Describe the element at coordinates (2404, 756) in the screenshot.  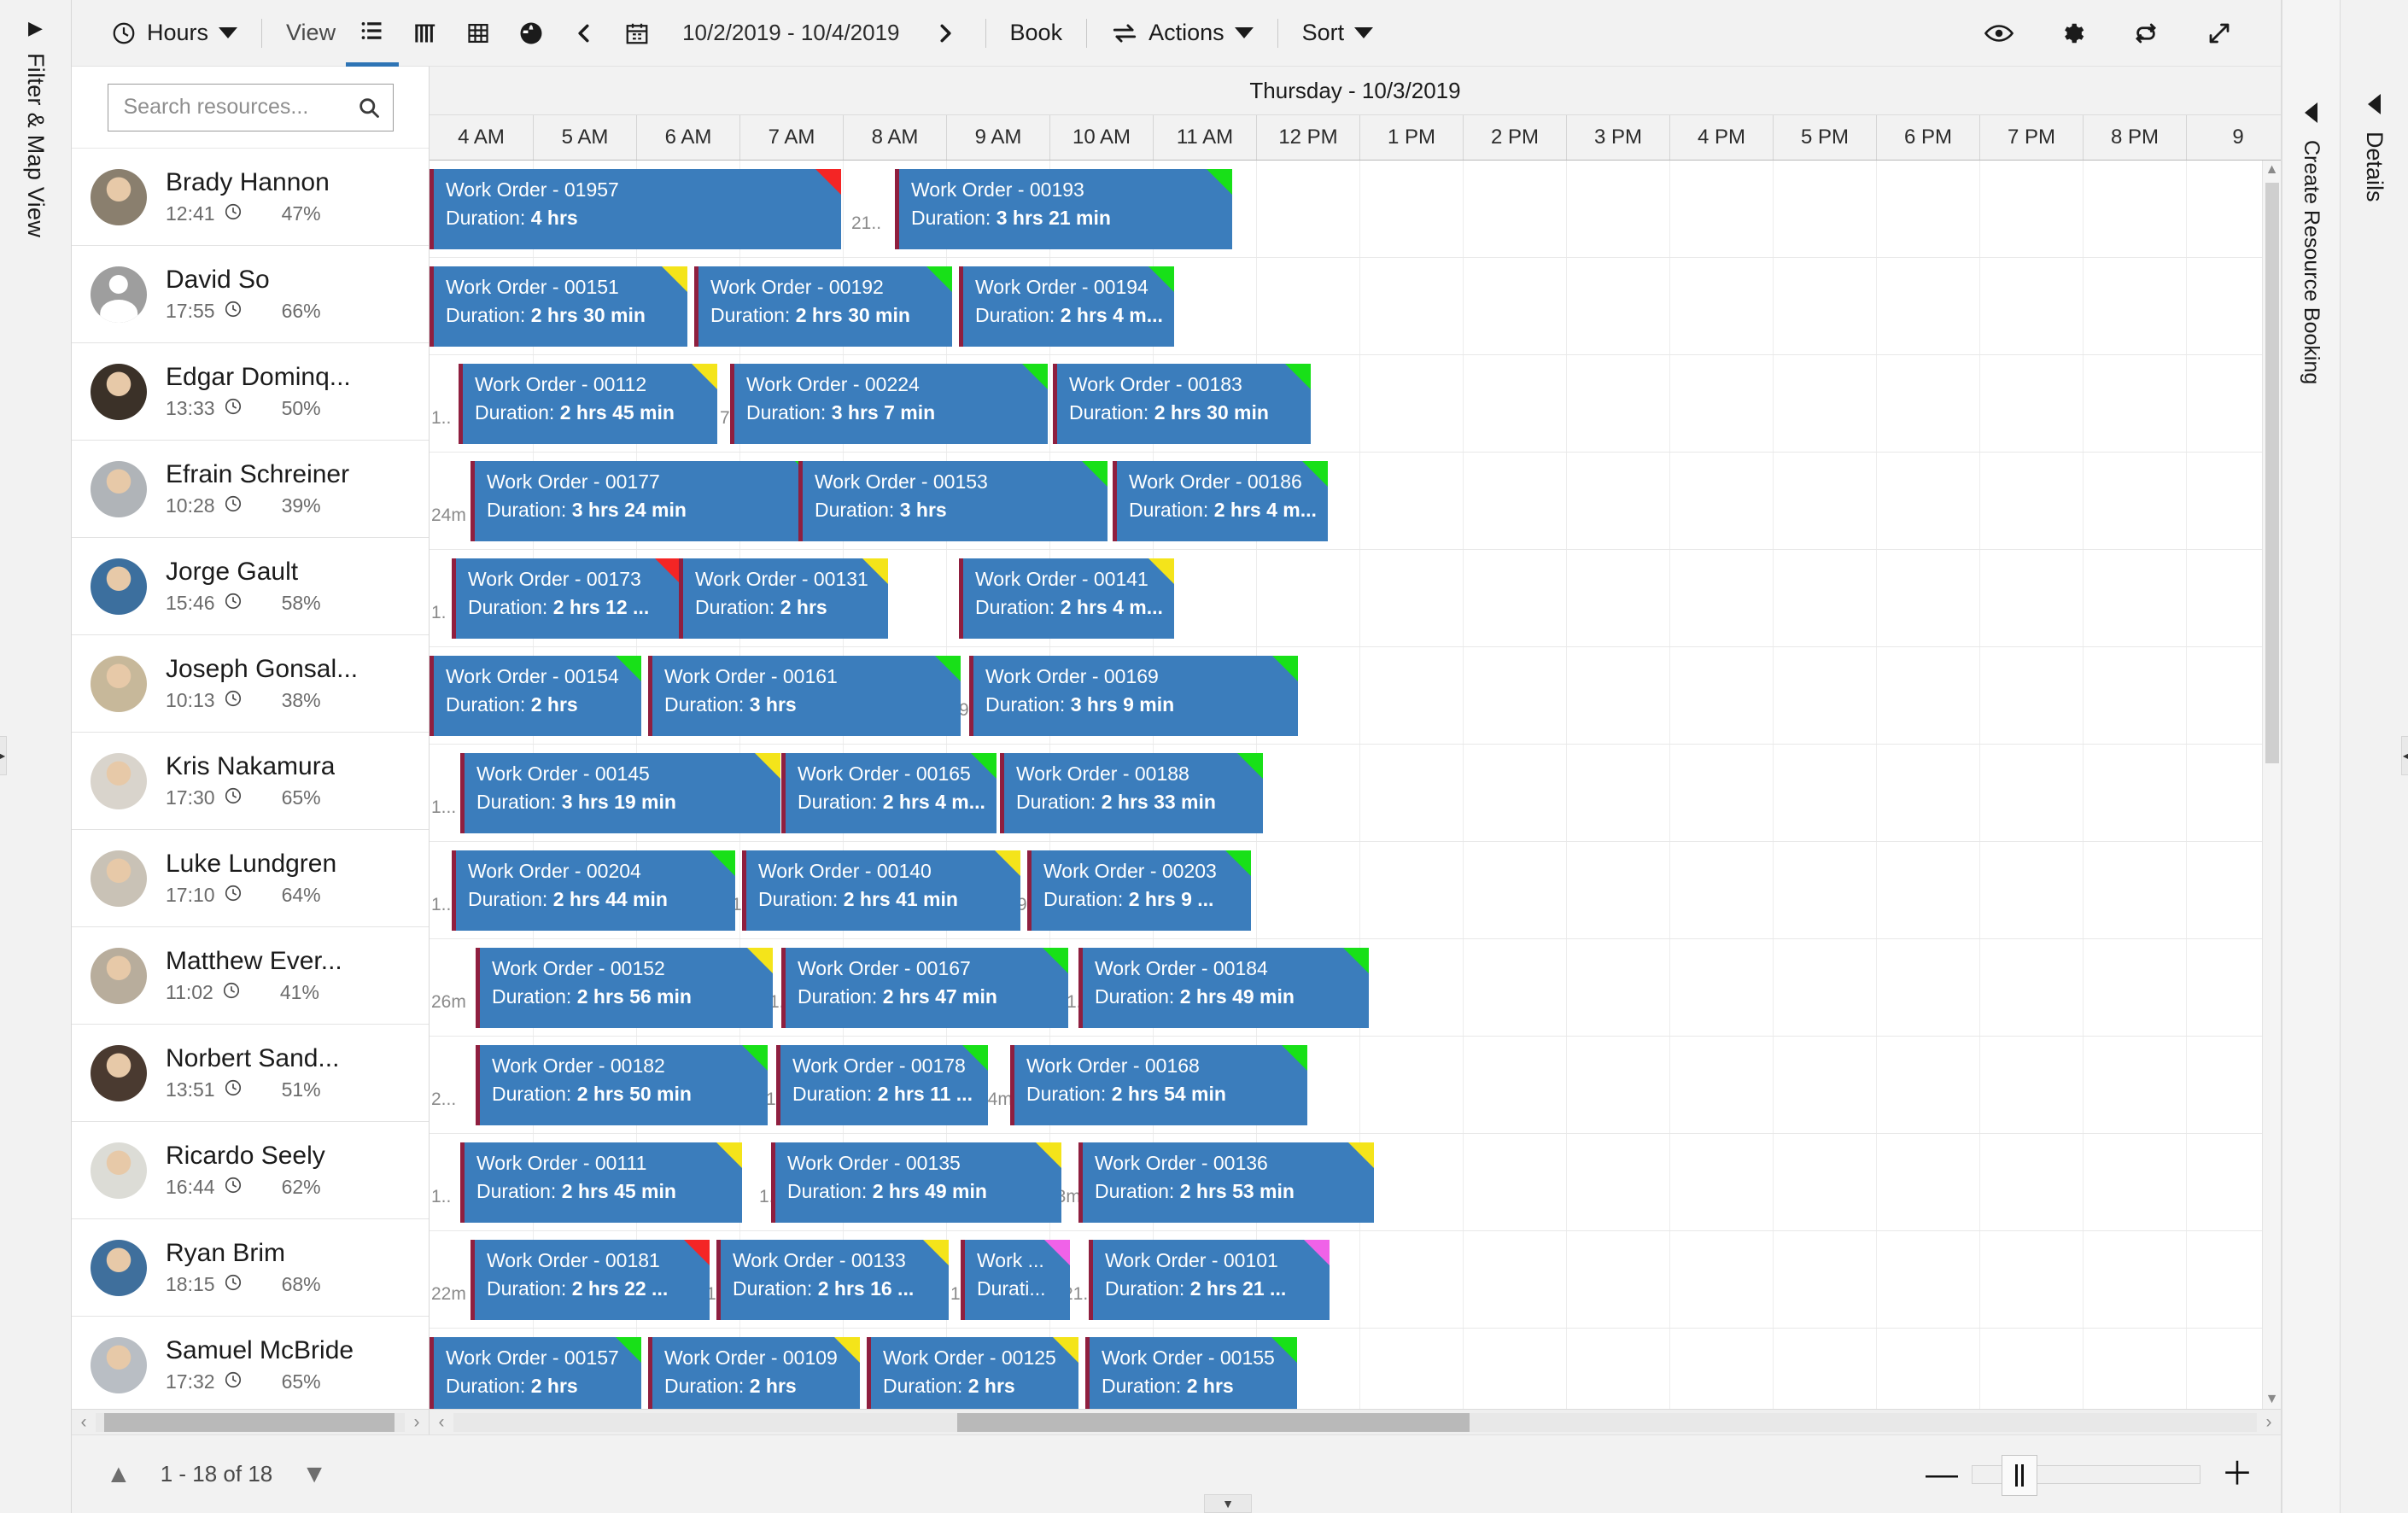
I see `collapse-right-handle: ◀` at that location.